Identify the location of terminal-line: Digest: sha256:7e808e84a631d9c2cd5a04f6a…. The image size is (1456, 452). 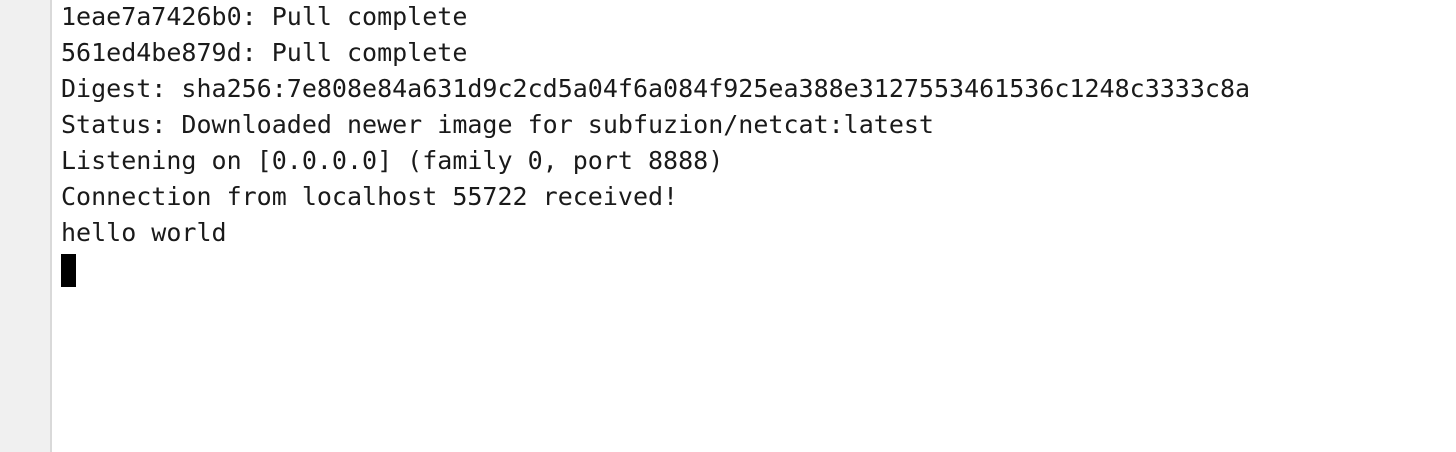
(656, 88).